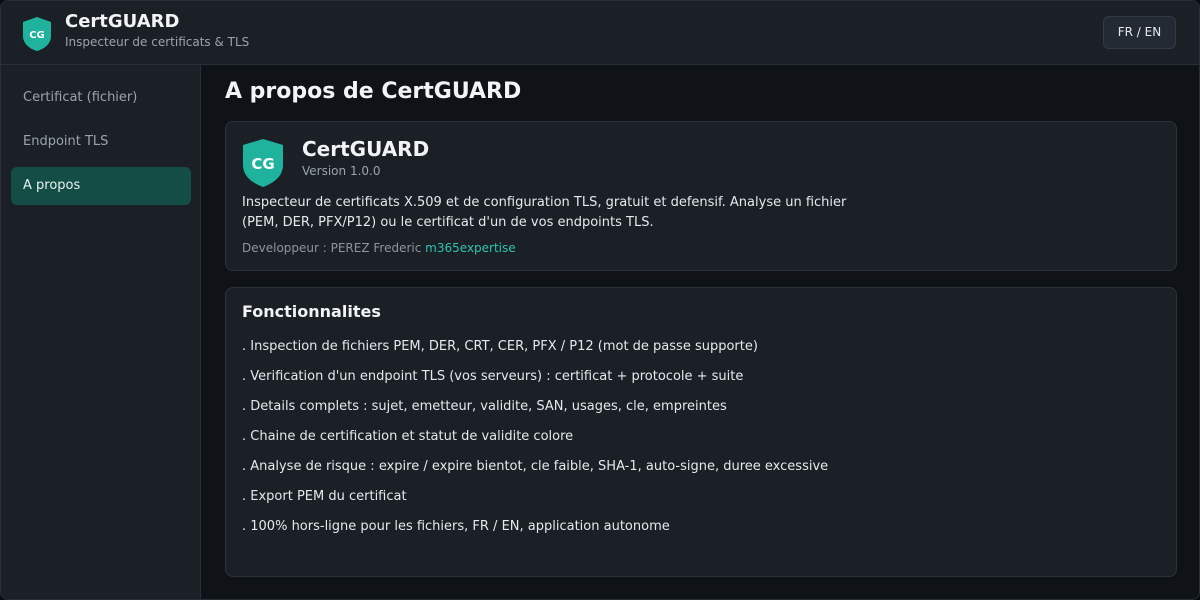 Image resolution: width=1200 pixels, height=600 pixels. I want to click on sidebar-item-endpoint-tls: Endpoint TLS, so click(101, 142).